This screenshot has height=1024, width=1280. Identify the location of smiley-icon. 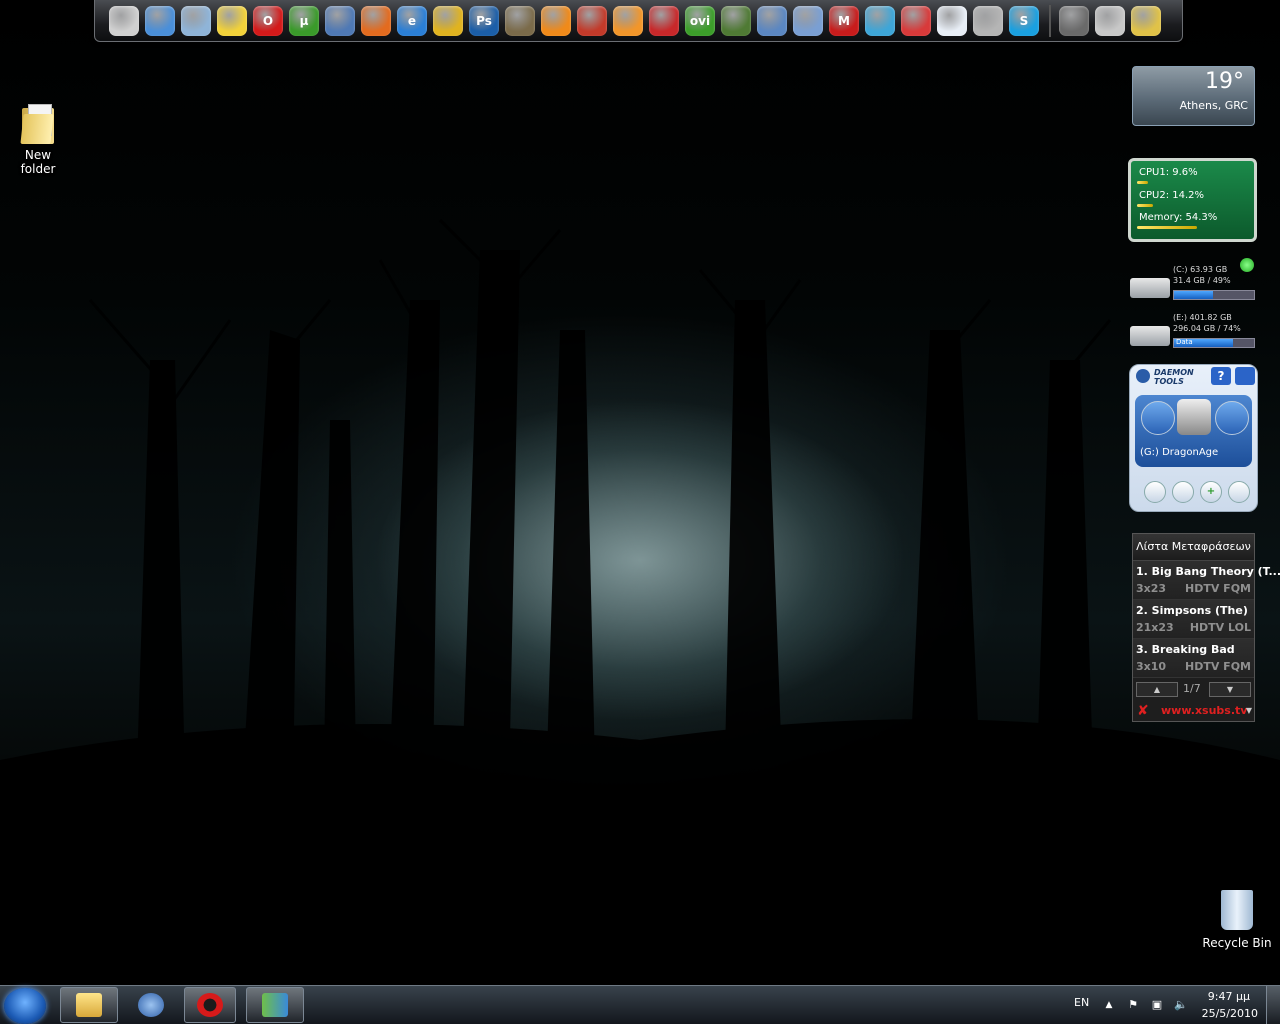
(232, 20).